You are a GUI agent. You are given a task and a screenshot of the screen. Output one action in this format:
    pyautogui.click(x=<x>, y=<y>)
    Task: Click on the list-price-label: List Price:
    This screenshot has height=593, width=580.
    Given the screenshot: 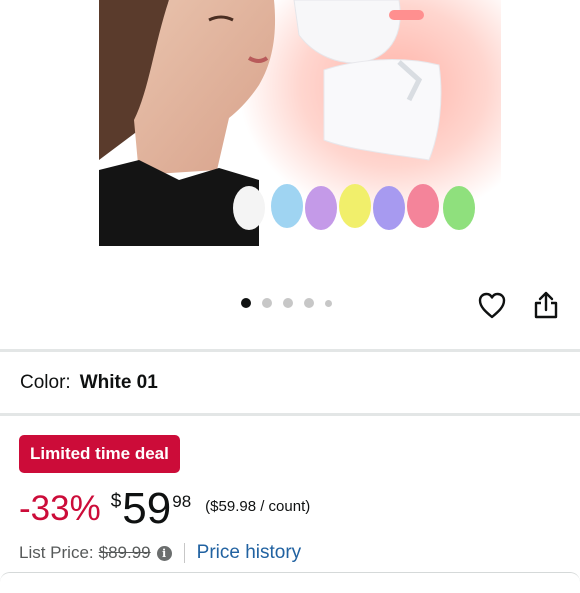 What is the action you would take?
    pyautogui.click(x=56, y=552)
    